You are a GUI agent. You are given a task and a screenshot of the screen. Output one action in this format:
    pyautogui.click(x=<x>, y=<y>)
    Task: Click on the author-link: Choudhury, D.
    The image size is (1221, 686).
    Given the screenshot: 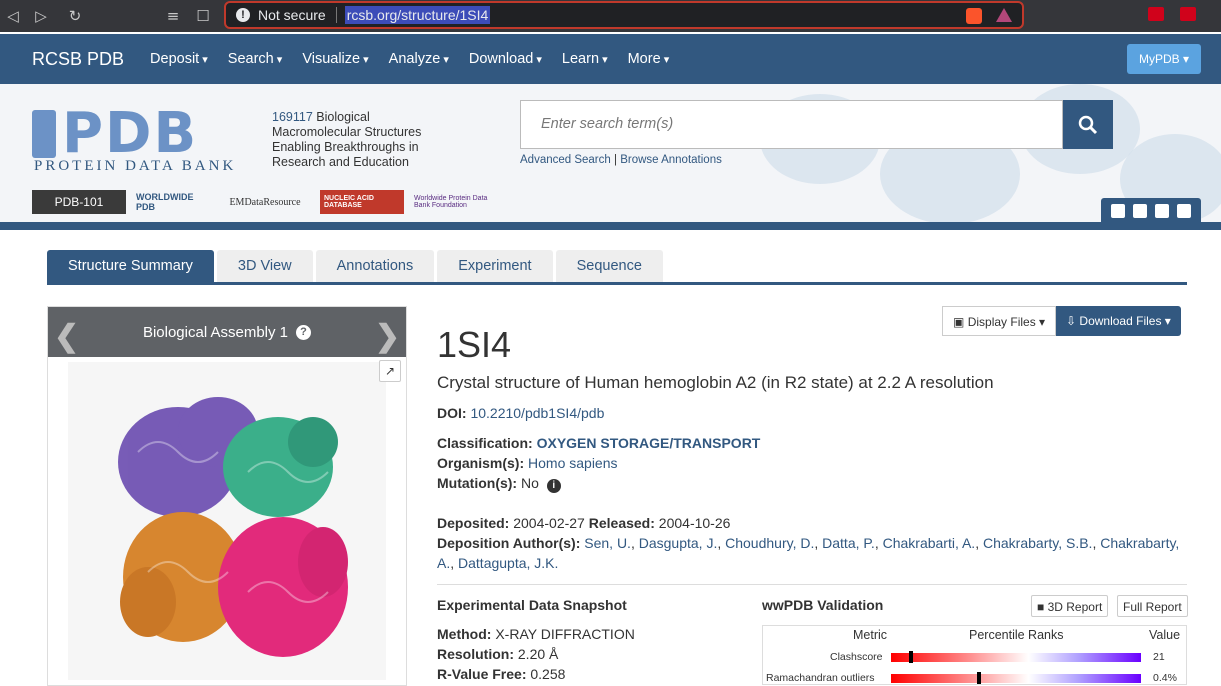 What is the action you would take?
    pyautogui.click(x=769, y=543)
    